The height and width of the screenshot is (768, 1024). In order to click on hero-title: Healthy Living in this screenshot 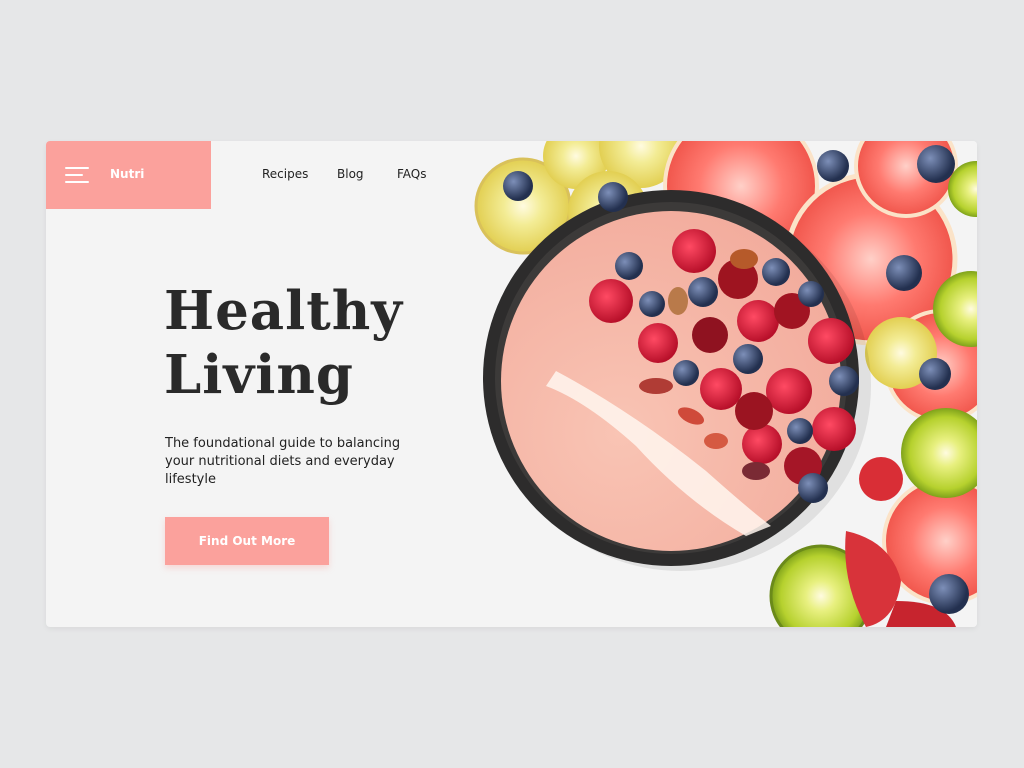, I will do `click(283, 343)`.